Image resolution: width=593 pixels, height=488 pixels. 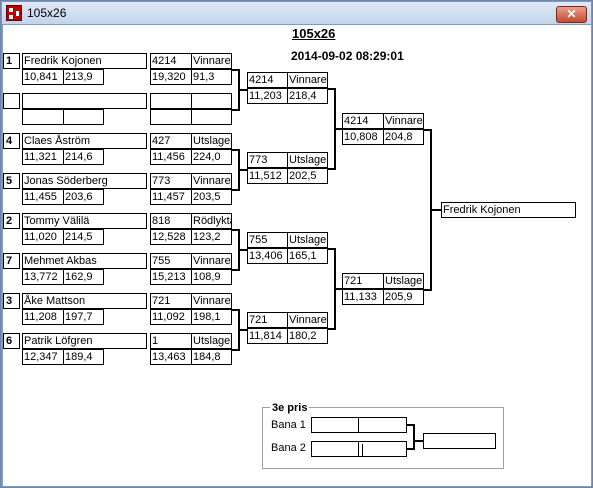 I want to click on speed-field: 184,8, so click(x=211, y=357).